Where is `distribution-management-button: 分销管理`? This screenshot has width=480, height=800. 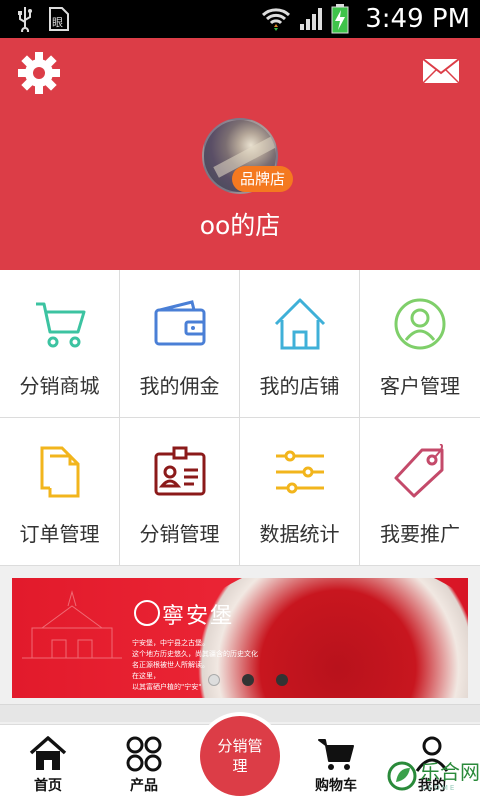 distribution-management-button: 分销管理 is located at coordinates (240, 756).